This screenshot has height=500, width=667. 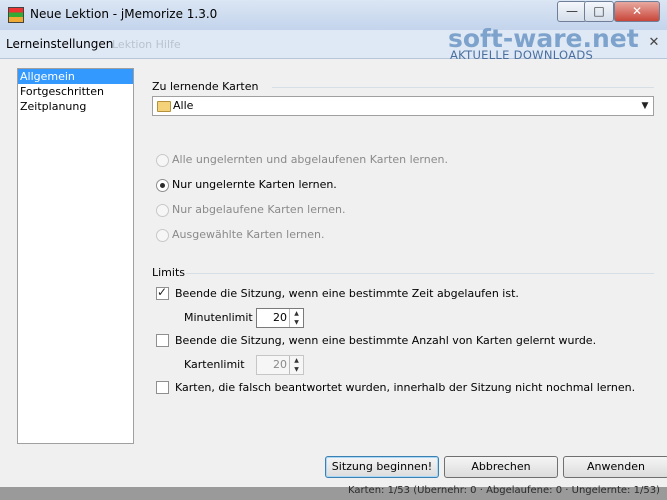 What do you see at coordinates (75, 91) in the screenshot?
I see `nav-item-fortgeschritten: Fortgeschritten` at bounding box center [75, 91].